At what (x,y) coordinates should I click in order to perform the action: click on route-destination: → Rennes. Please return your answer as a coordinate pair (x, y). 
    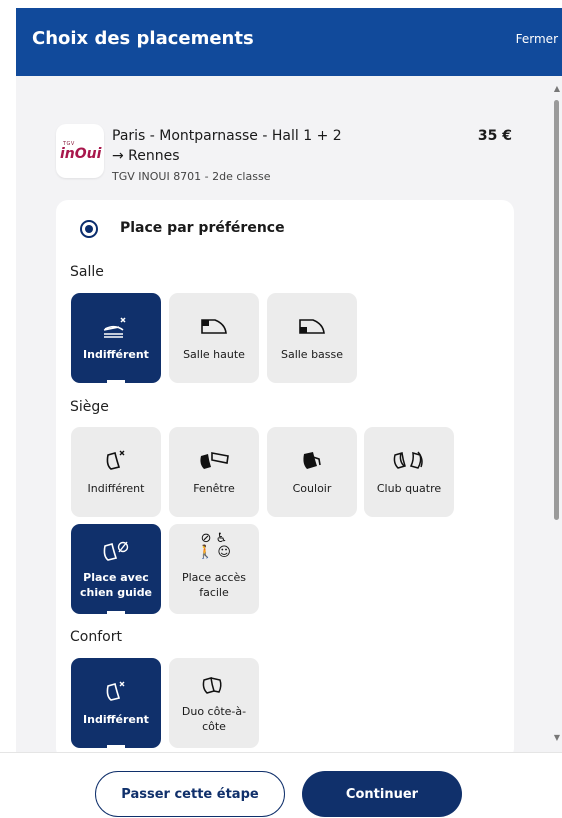
    Looking at the image, I should click on (146, 156).